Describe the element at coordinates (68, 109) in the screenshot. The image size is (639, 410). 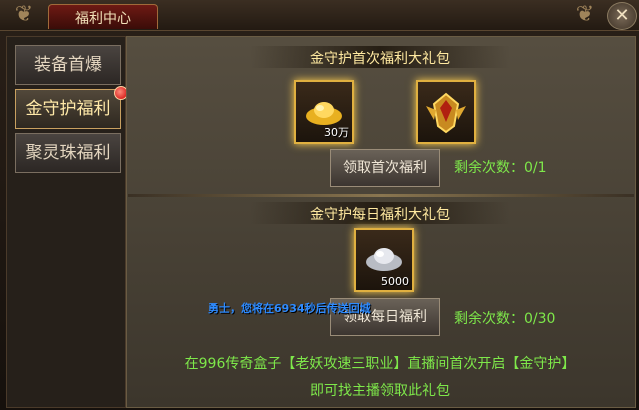
I see `sidebar-item-label: 金守护福利` at that location.